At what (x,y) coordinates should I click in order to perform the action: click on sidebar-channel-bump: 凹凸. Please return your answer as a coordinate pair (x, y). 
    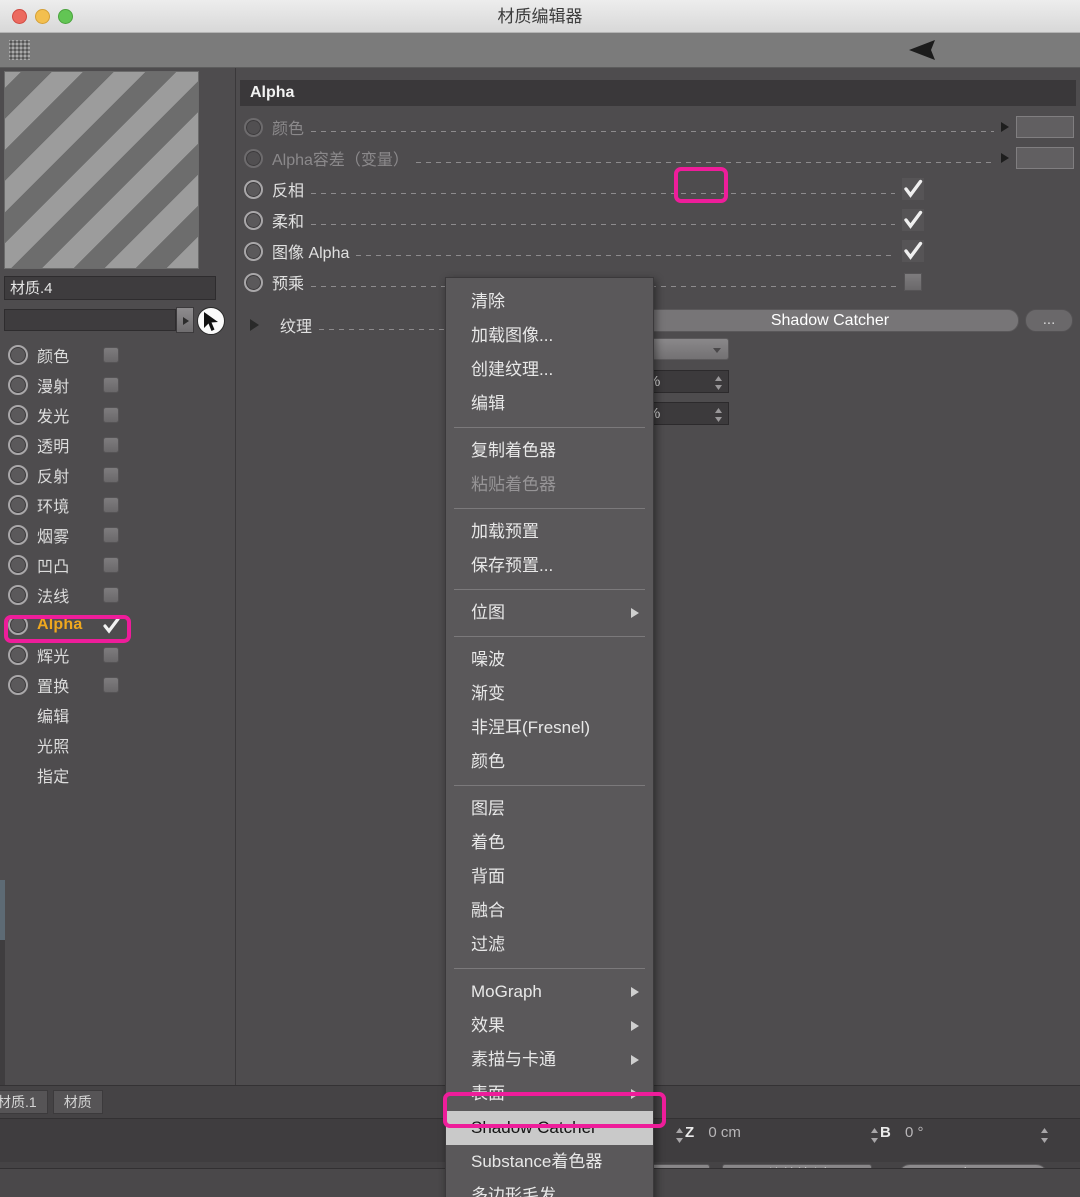
    Looking at the image, I should click on (118, 565).